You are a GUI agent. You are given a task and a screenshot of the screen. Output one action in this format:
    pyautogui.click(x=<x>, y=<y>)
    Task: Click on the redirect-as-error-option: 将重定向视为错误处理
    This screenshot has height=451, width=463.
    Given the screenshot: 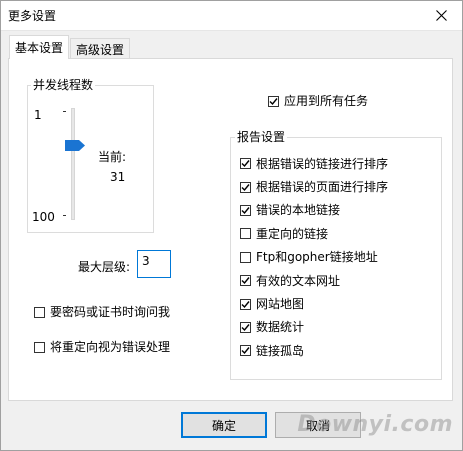 What is the action you would take?
    pyautogui.click(x=102, y=347)
    